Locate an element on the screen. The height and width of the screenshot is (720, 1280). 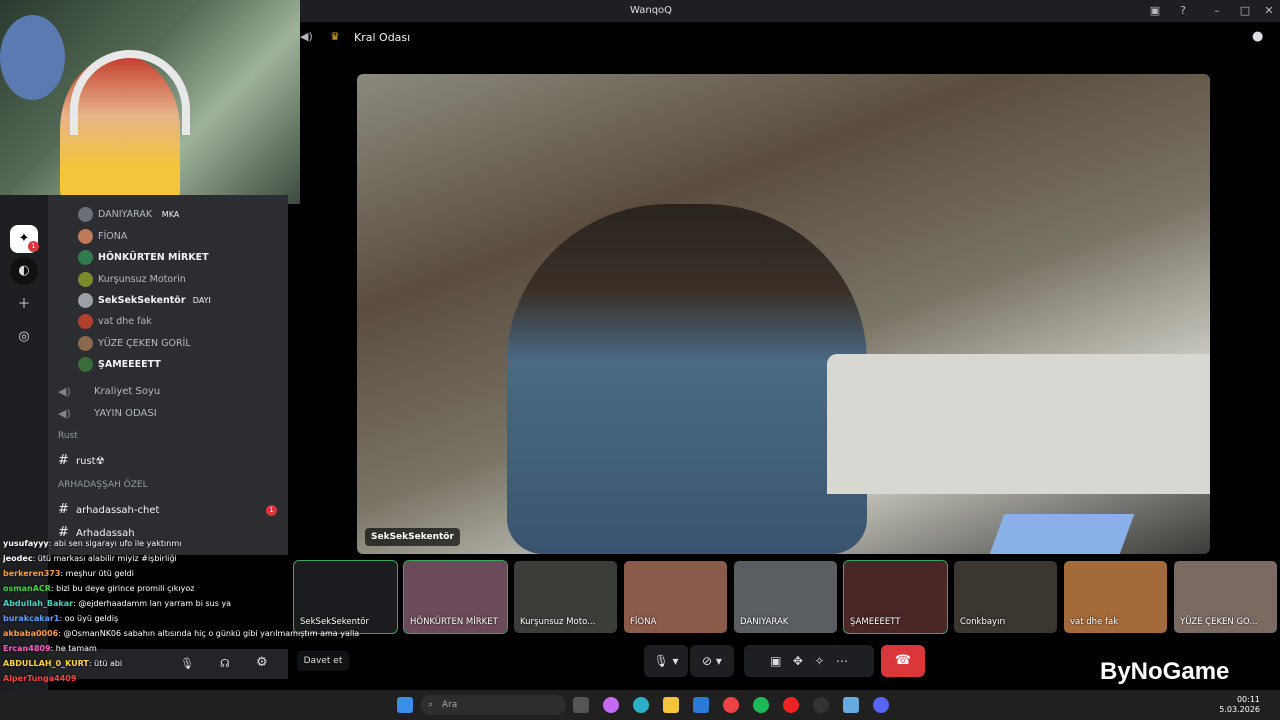
search-icon: ⌕ is located at coordinates (431, 705).